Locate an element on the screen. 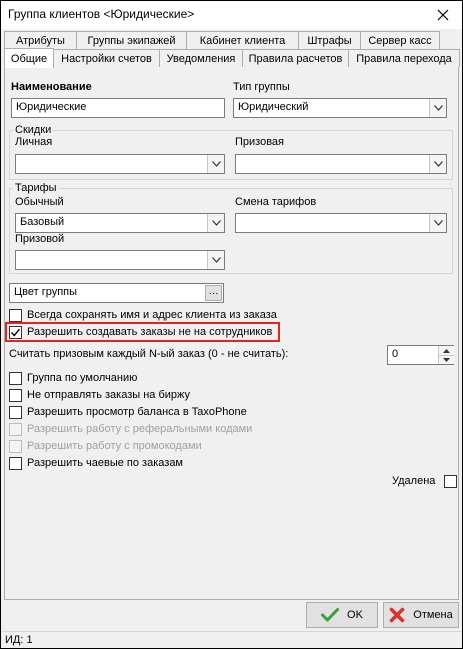  ok-button: OK is located at coordinates (342, 615).